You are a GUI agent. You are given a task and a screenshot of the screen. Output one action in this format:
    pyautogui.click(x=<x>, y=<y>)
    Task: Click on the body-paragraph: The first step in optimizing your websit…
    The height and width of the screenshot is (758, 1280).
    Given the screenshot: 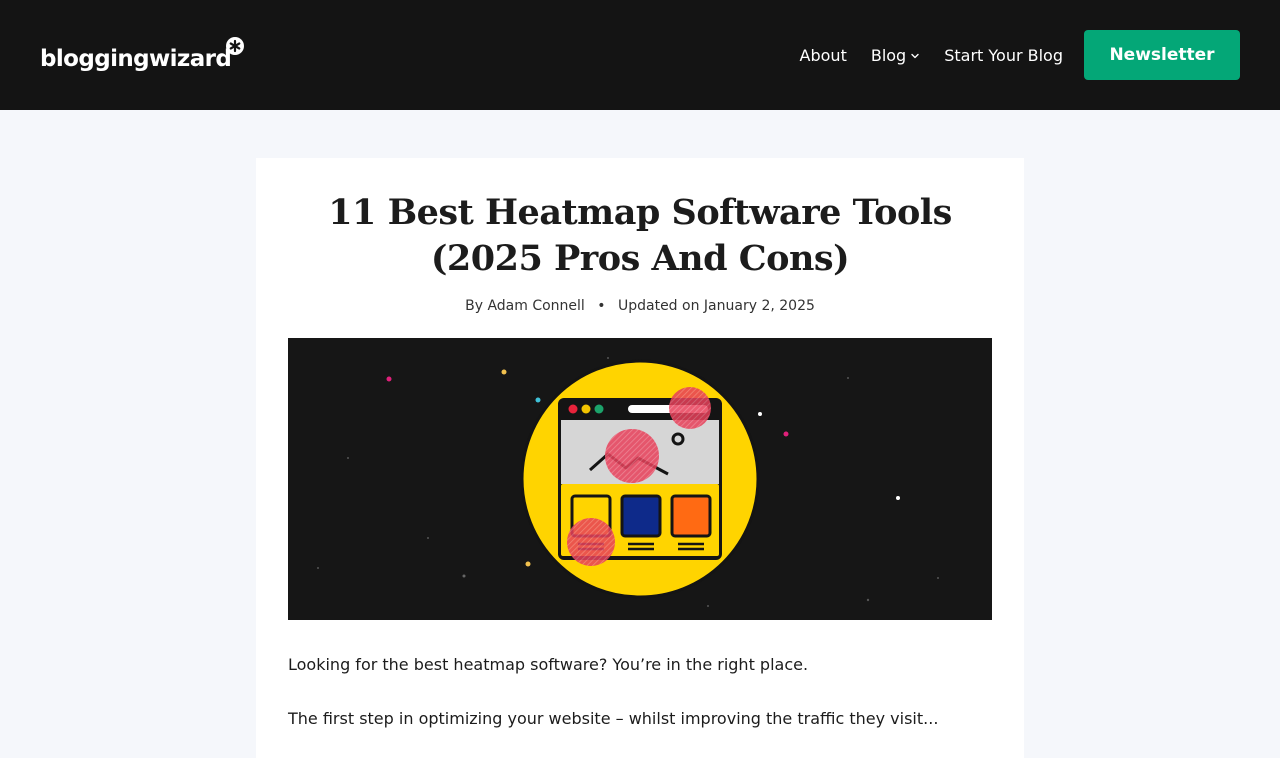 What is the action you would take?
    pyautogui.click(x=613, y=718)
    